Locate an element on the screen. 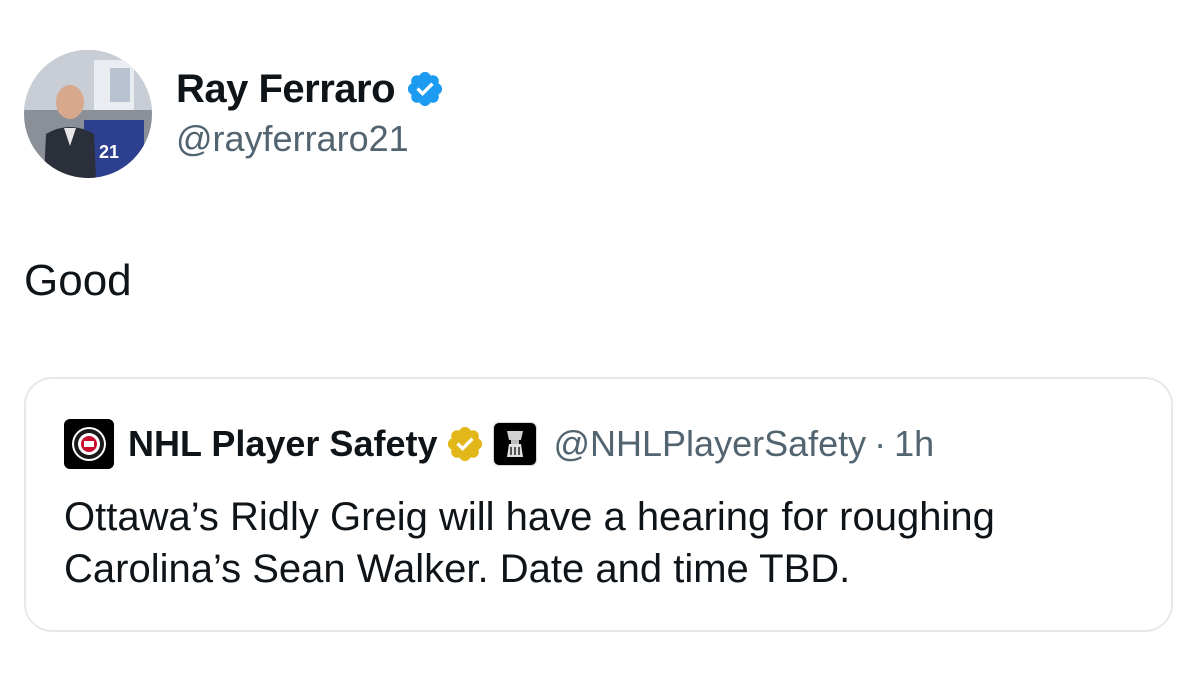  quoted-author-avatar is located at coordinates (89, 444).